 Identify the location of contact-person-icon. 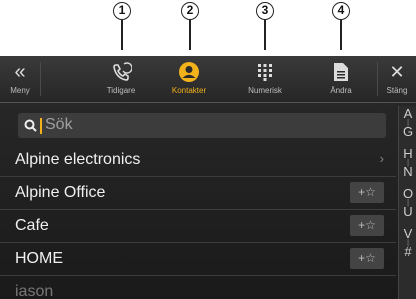
(189, 72).